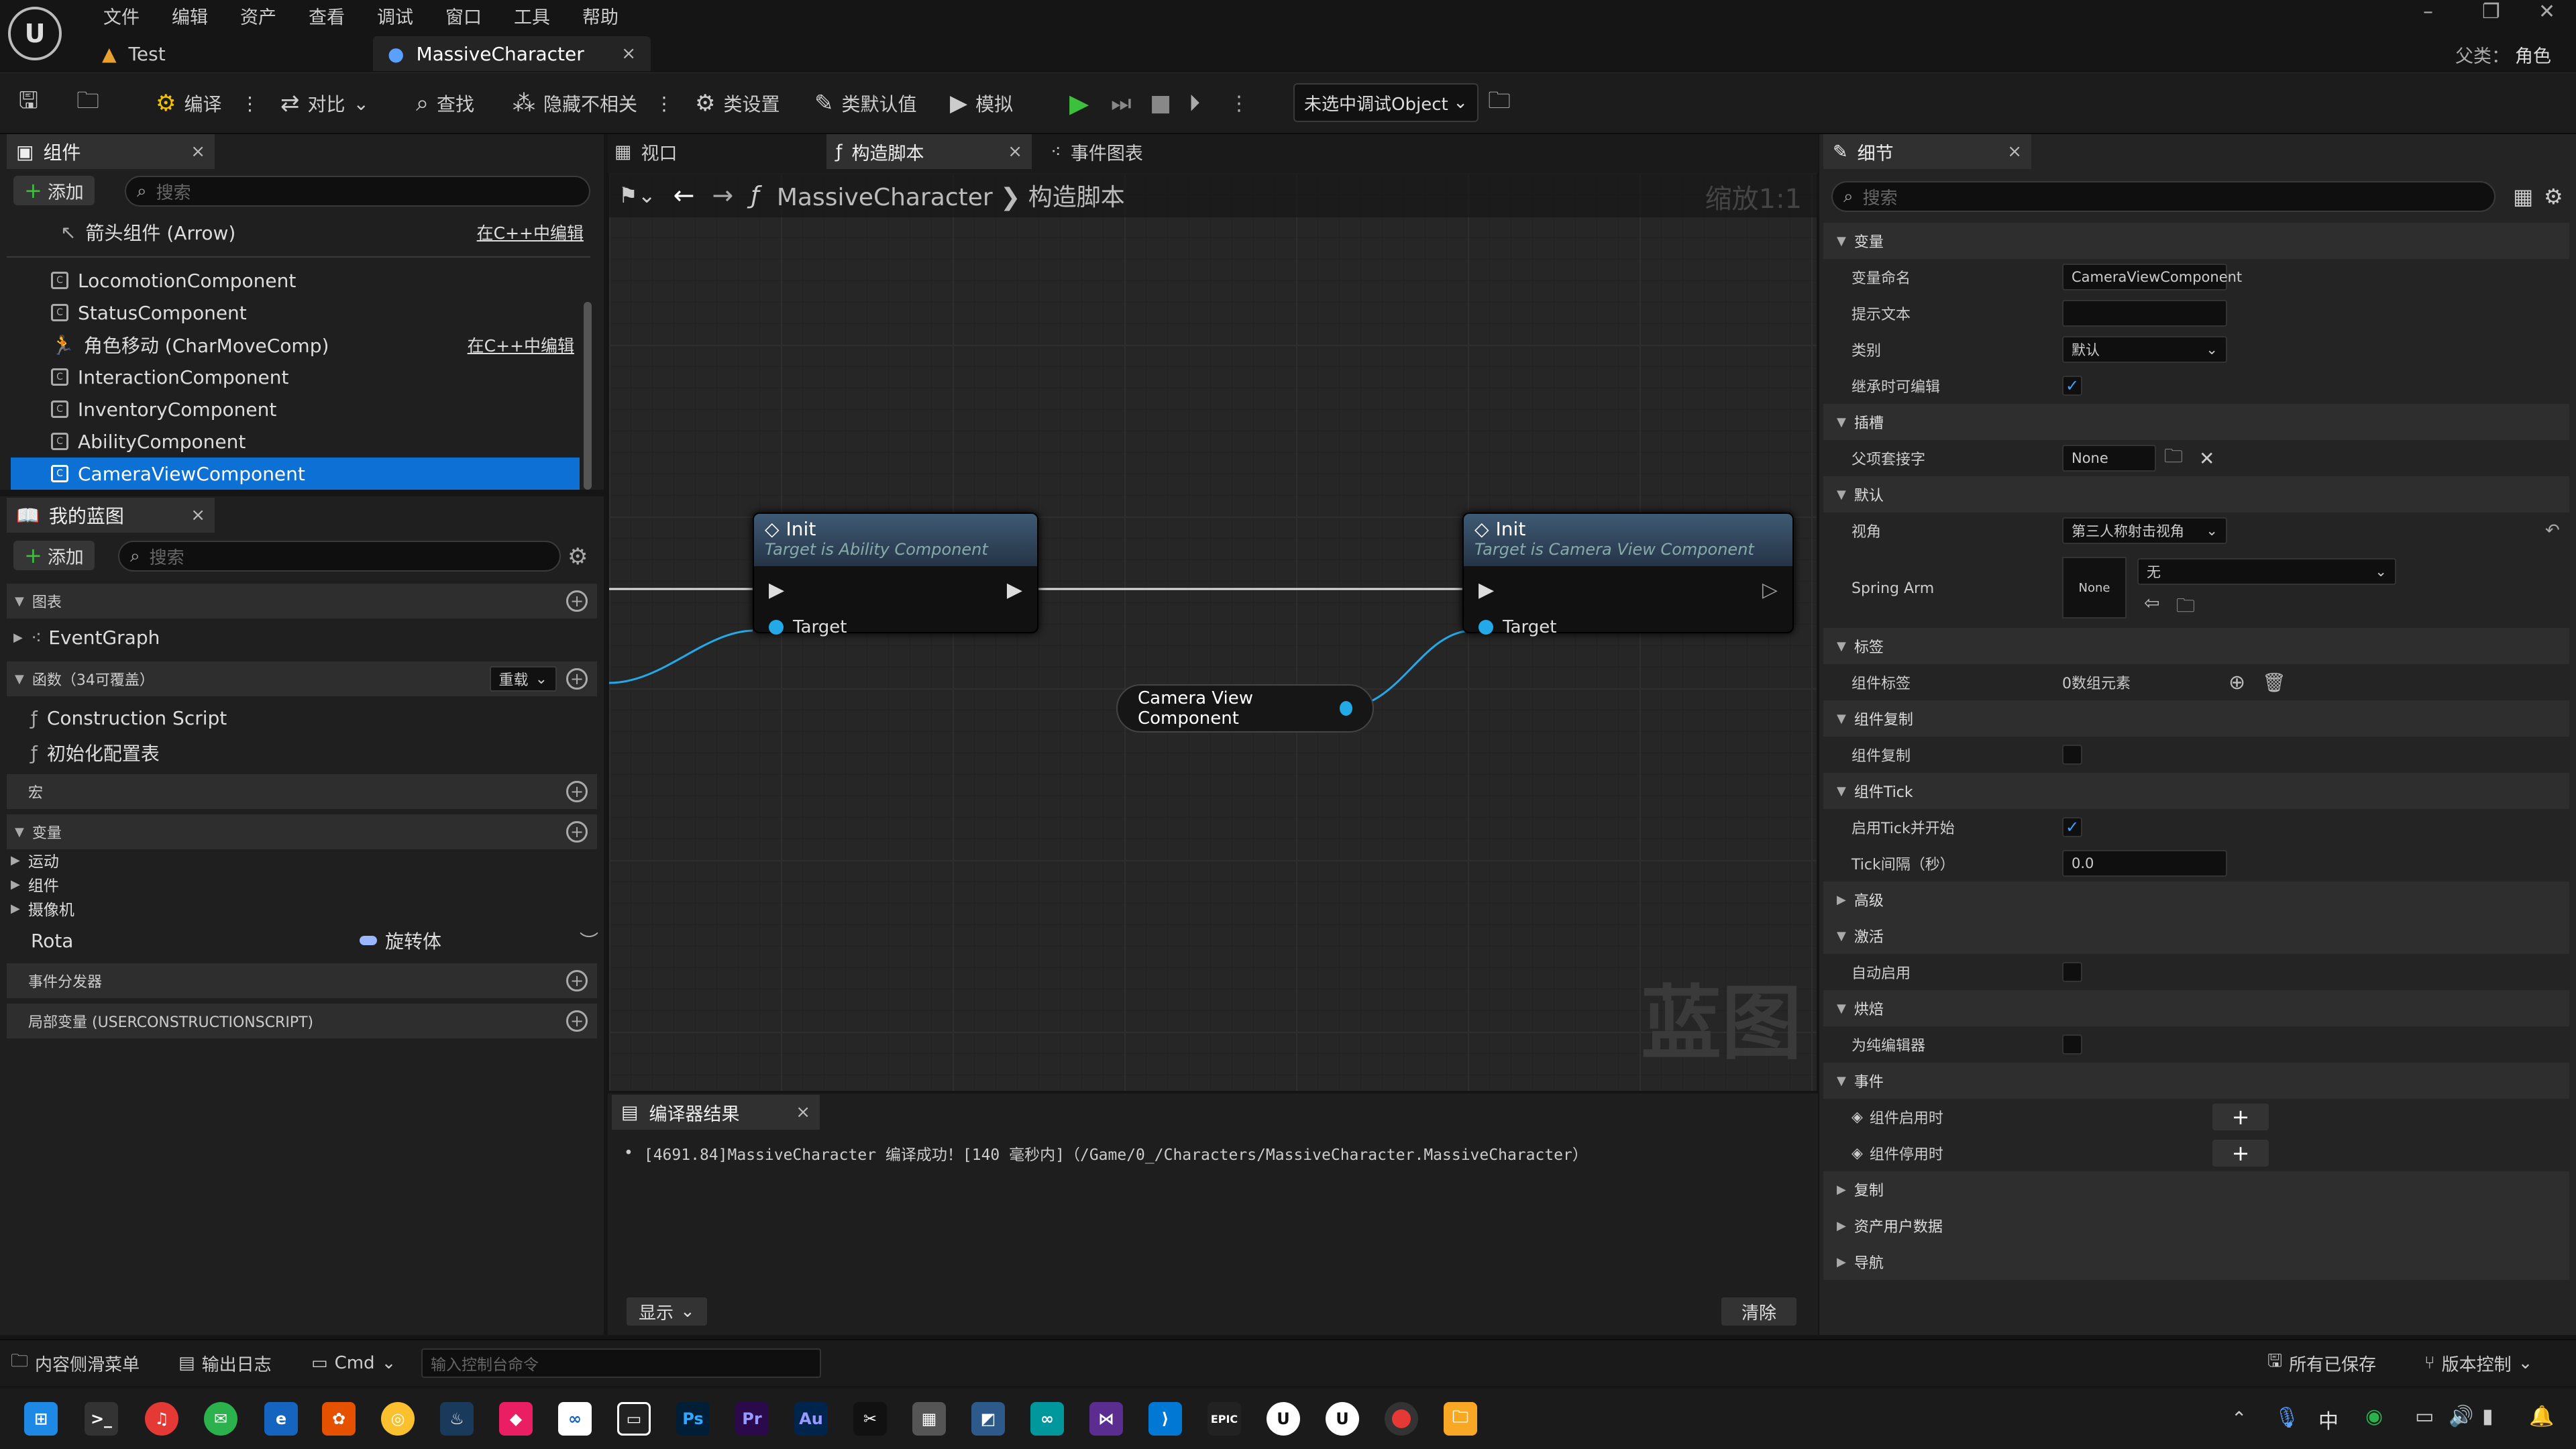  What do you see at coordinates (2491, 11) in the screenshot?
I see `restore-icon: ❐` at bounding box center [2491, 11].